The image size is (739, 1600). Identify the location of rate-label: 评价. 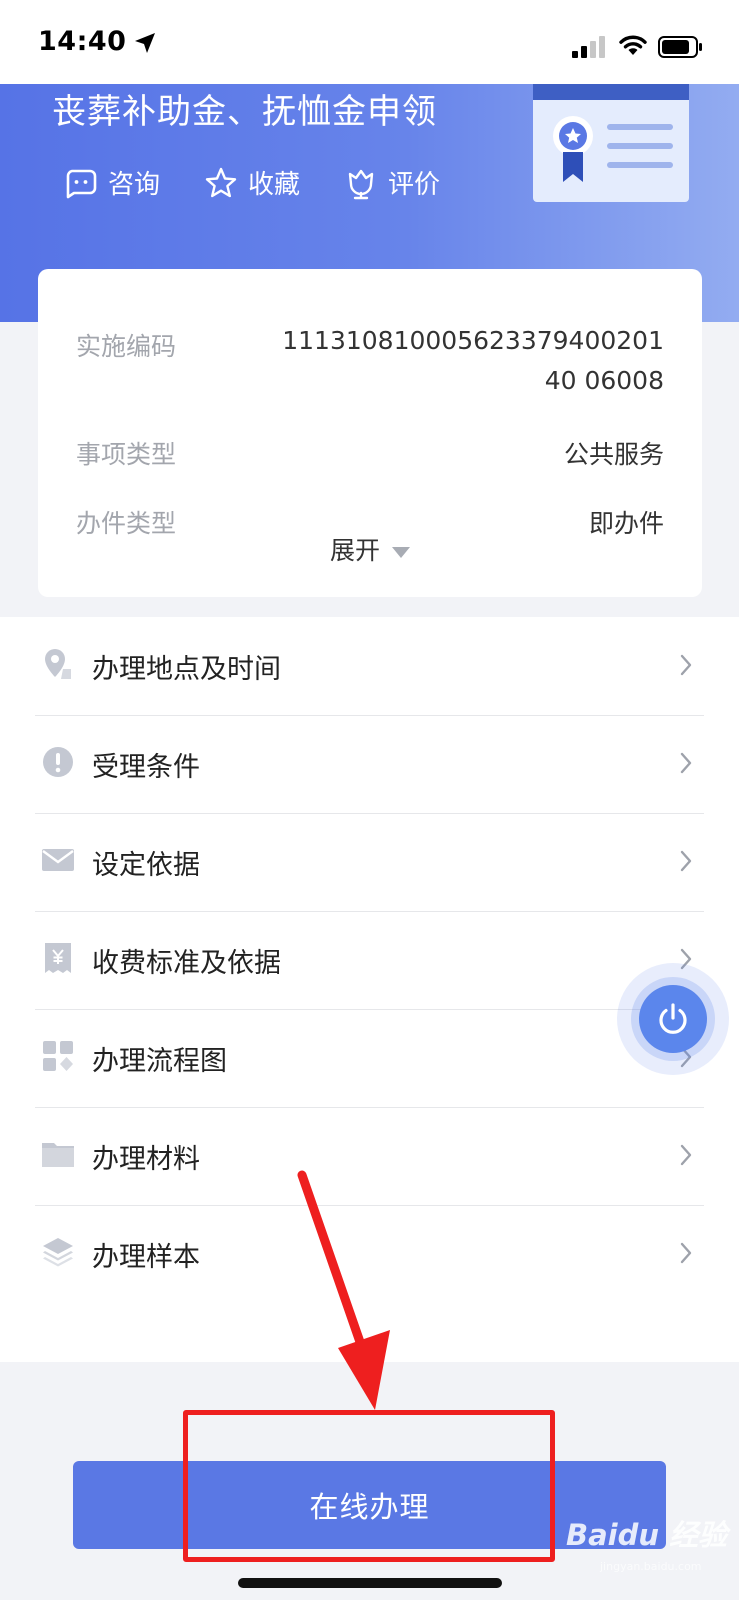
(414, 185).